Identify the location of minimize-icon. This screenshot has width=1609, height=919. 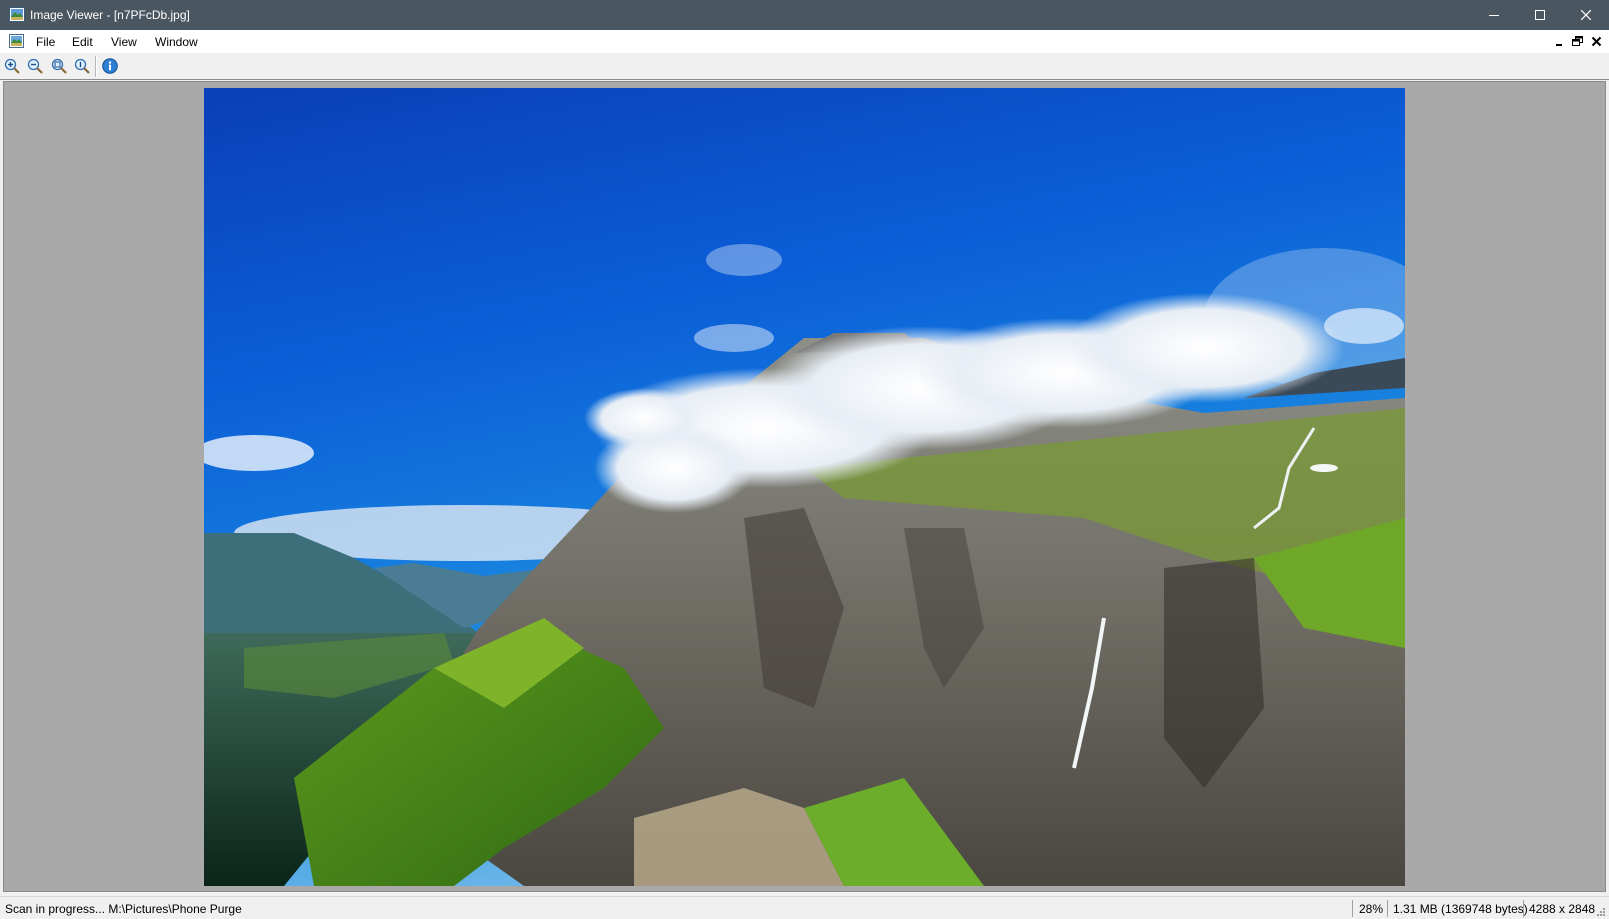
(1494, 15).